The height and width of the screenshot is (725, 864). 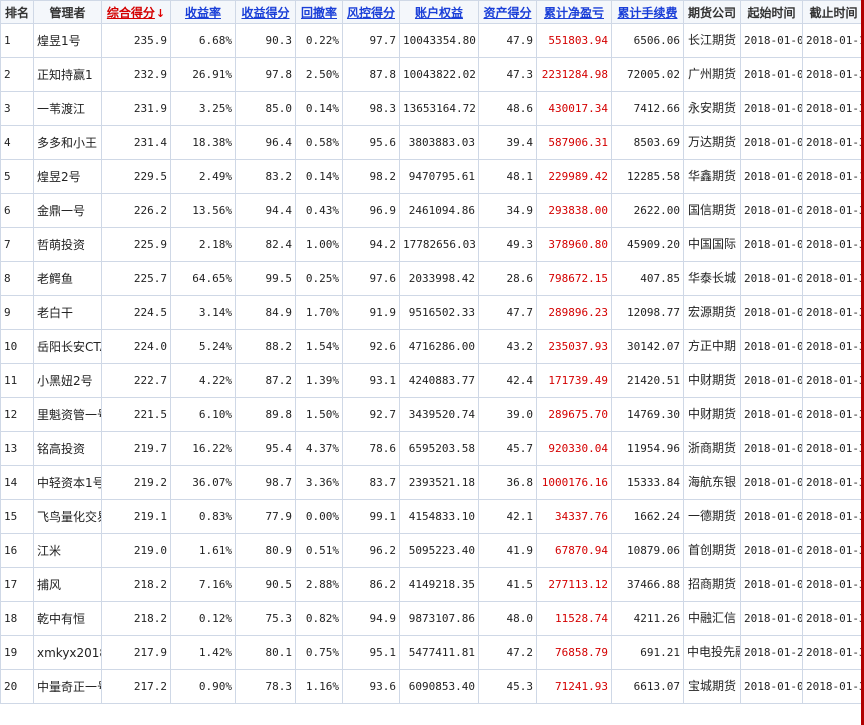 I want to click on cell-asset-score: 48.1, so click(x=507, y=176).